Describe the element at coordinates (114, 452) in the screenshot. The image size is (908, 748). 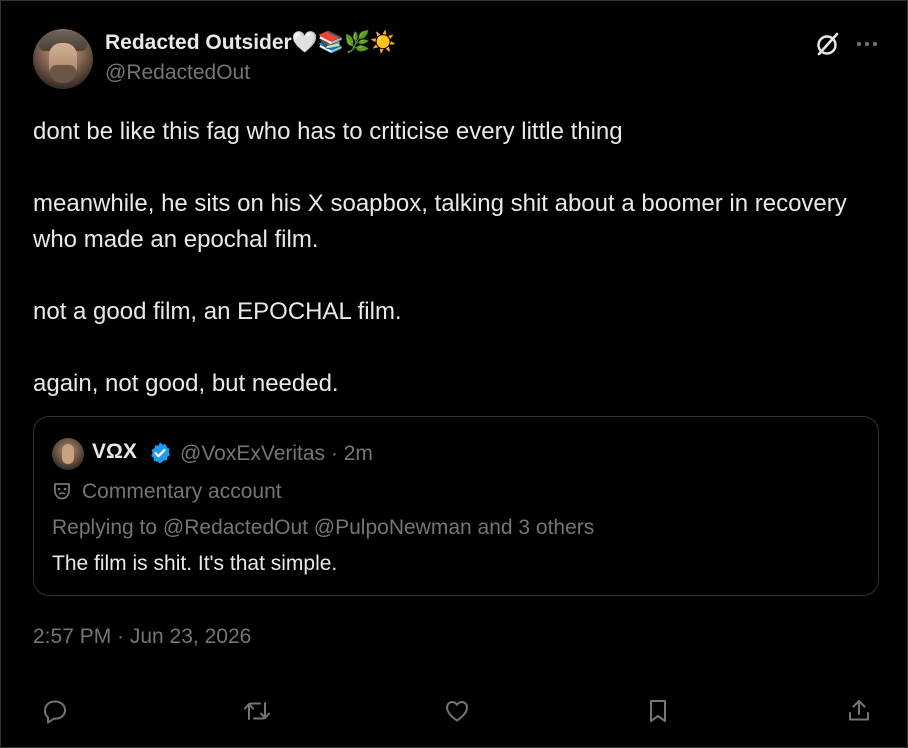
I see `quoted-author-name: VΩX` at that location.